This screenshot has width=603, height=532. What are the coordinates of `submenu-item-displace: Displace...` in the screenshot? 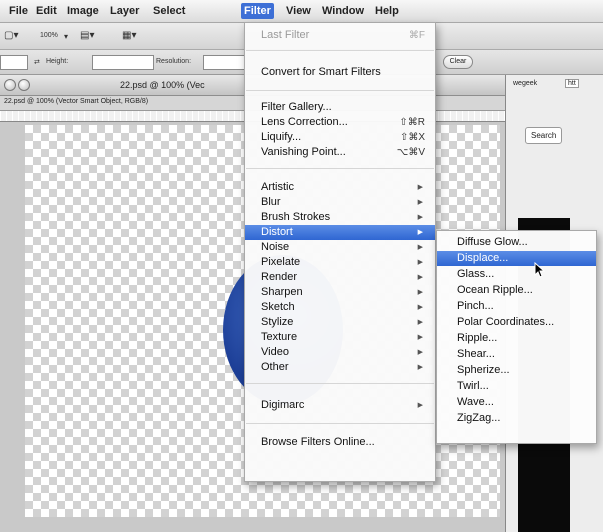 It's located at (516, 258).